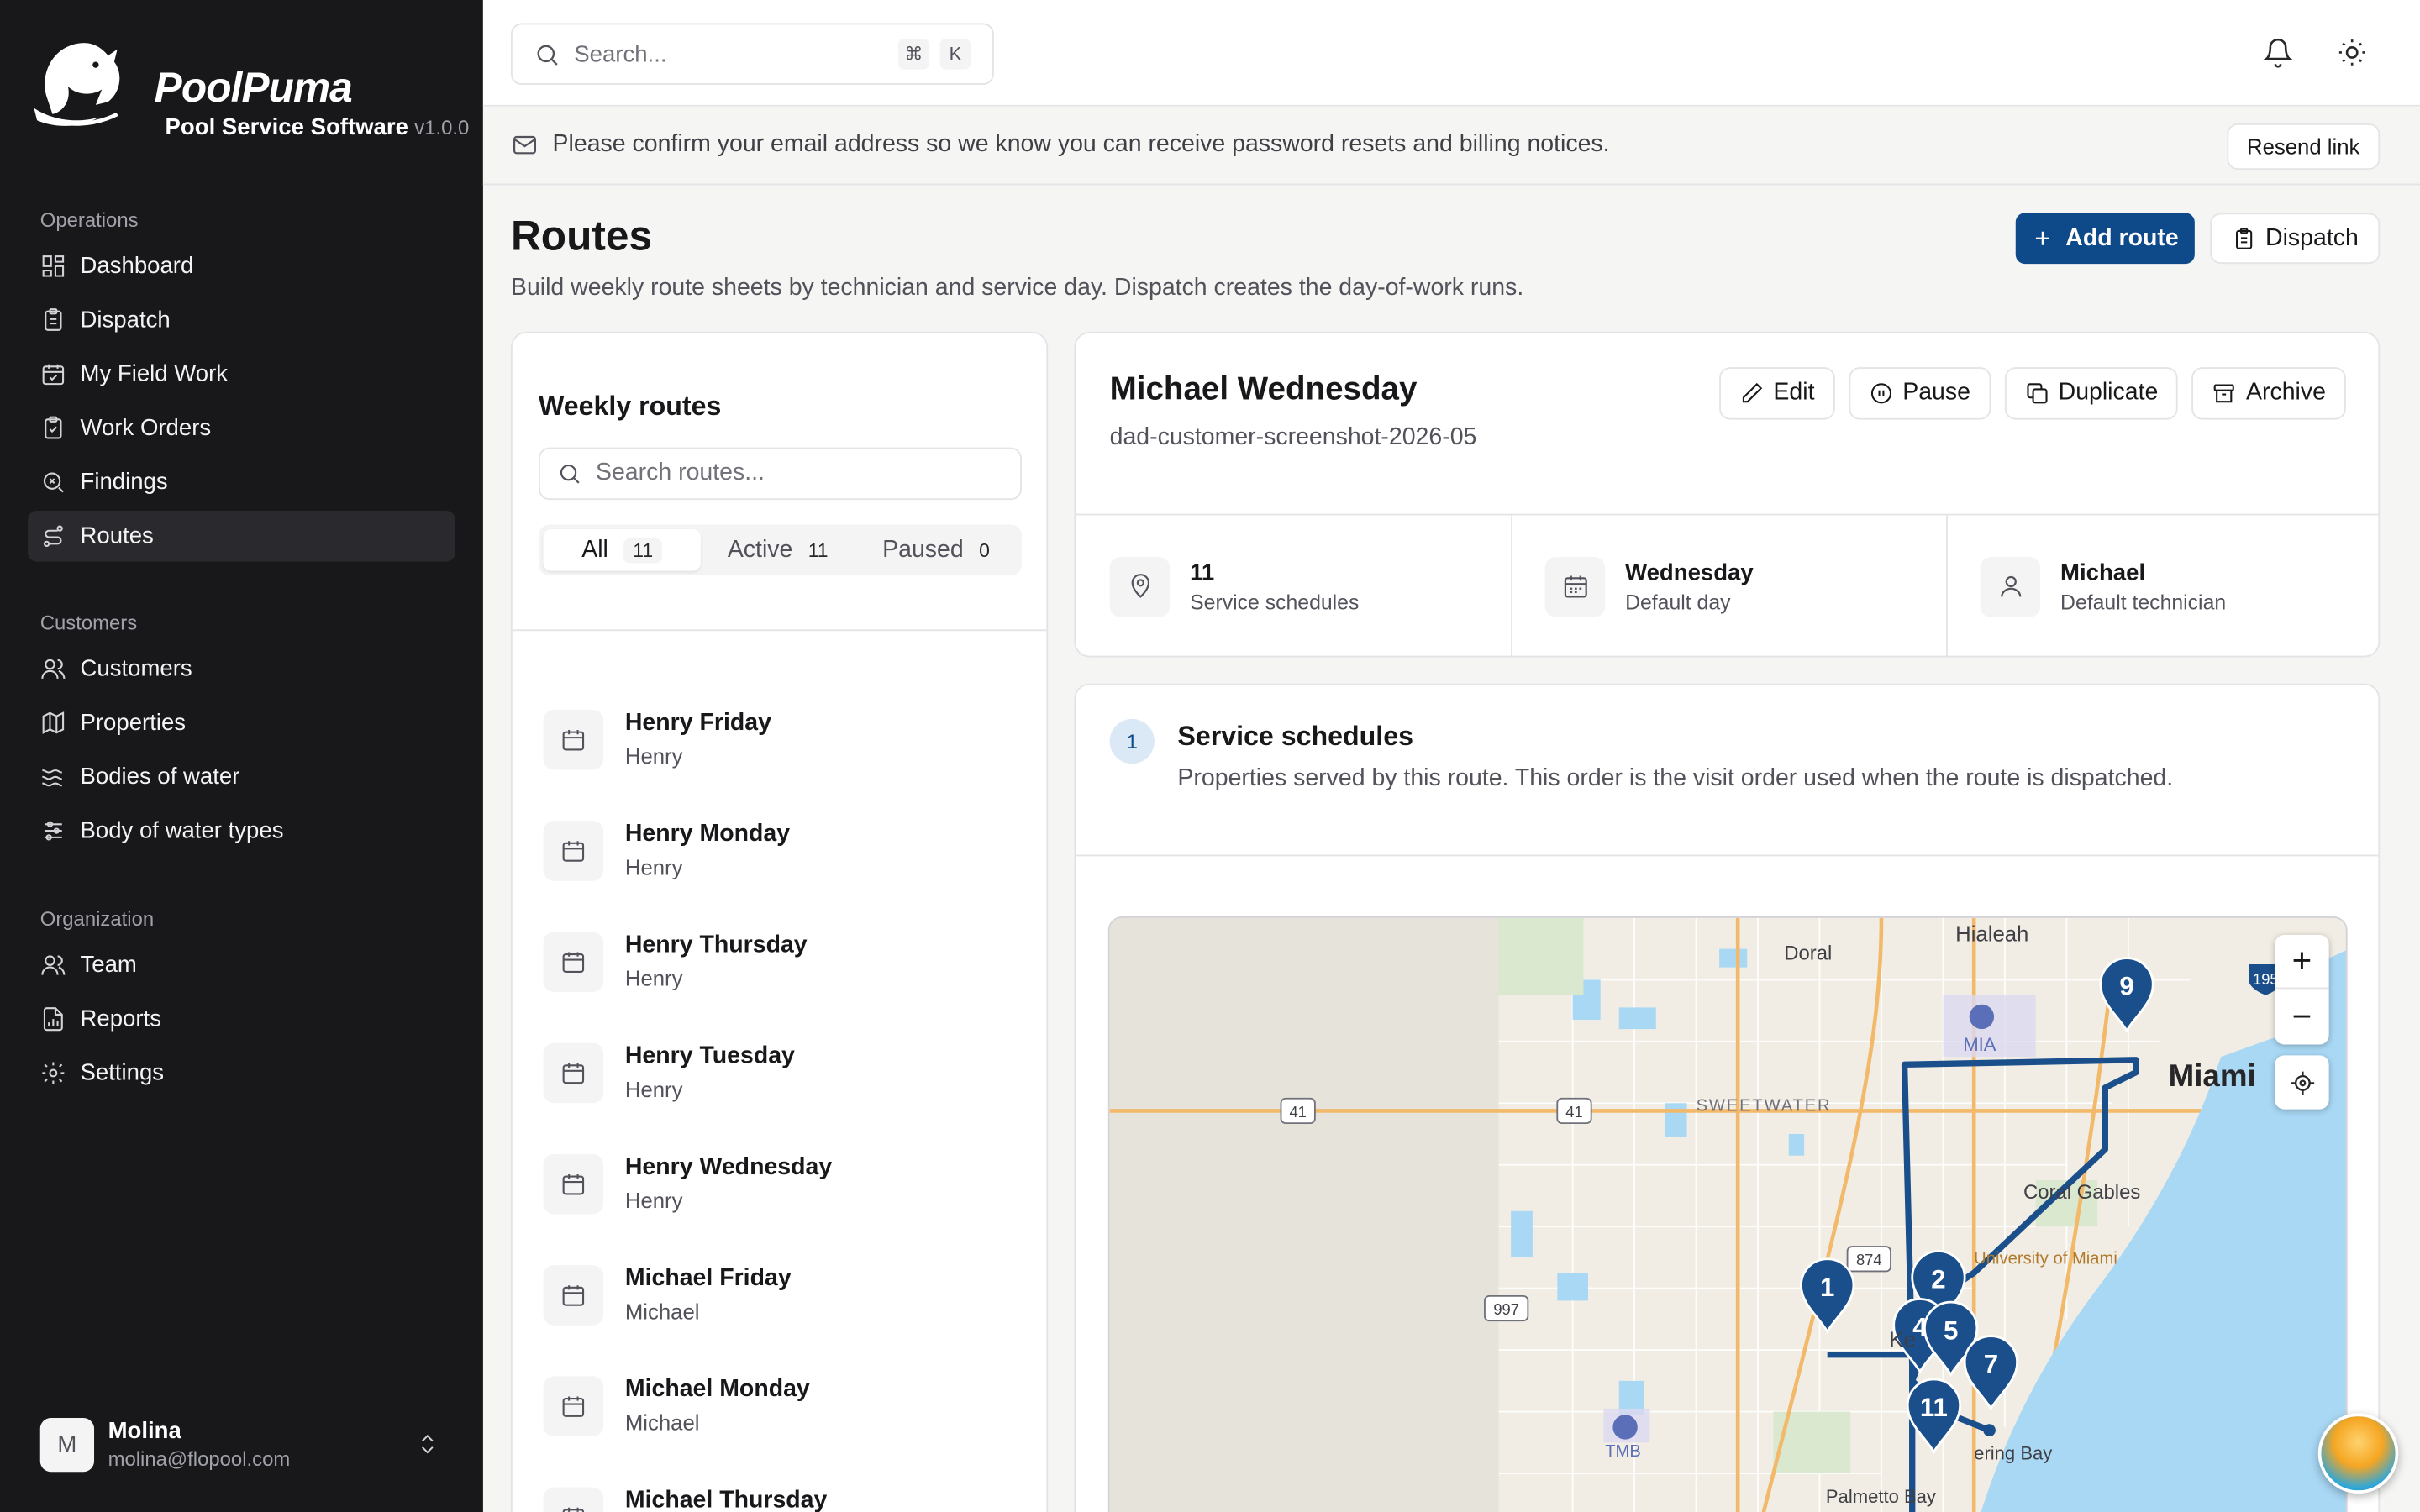 The image size is (2420, 1512). I want to click on filter-tab-all: All 11, so click(622, 550).